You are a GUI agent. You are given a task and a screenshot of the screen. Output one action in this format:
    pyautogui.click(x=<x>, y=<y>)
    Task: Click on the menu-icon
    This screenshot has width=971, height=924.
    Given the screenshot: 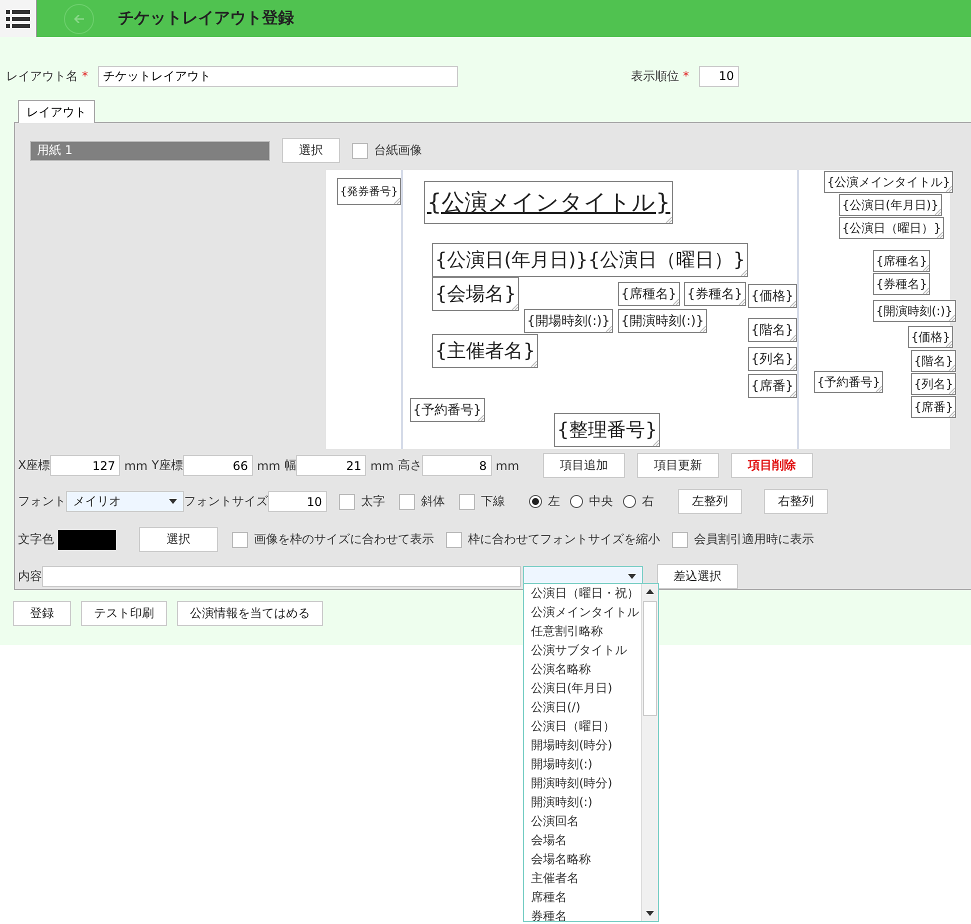 What is the action you would take?
    pyautogui.click(x=18, y=18)
    